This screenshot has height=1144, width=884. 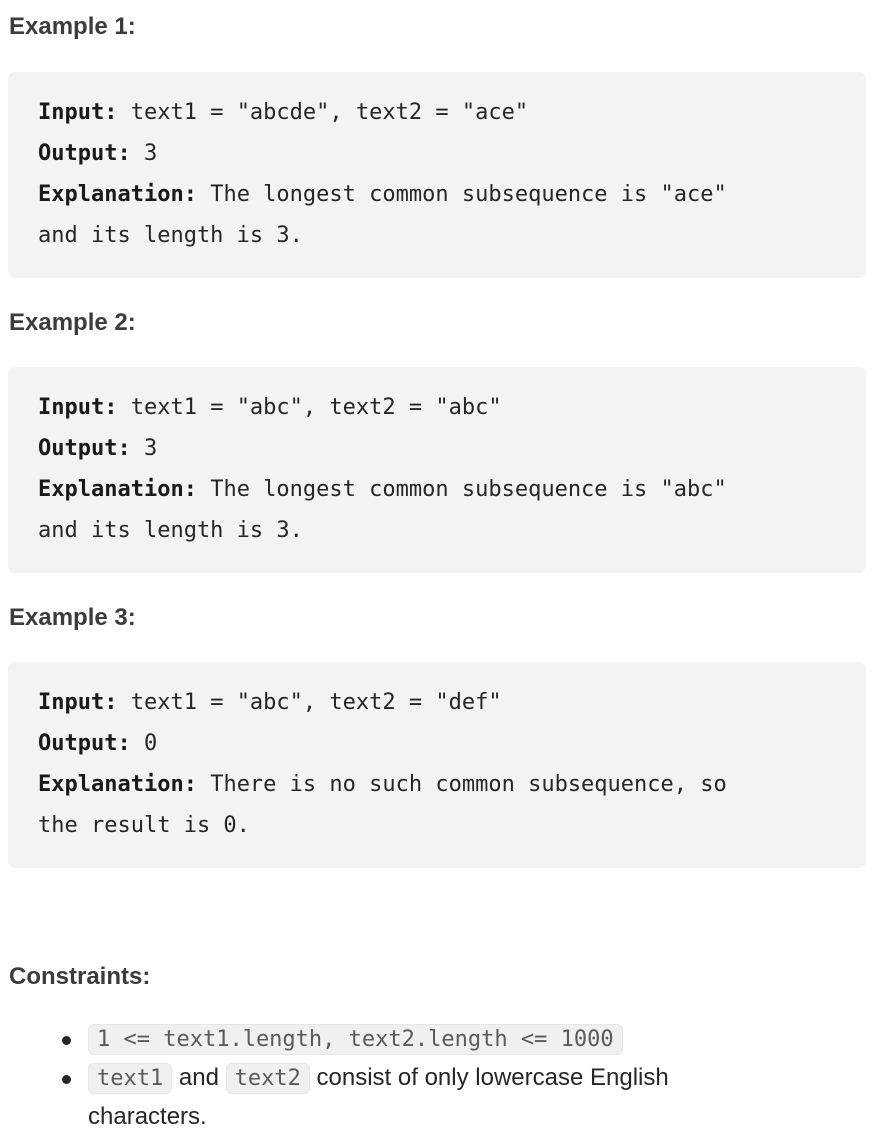 I want to click on explanation-continuation: the result is 0., so click(x=144, y=825).